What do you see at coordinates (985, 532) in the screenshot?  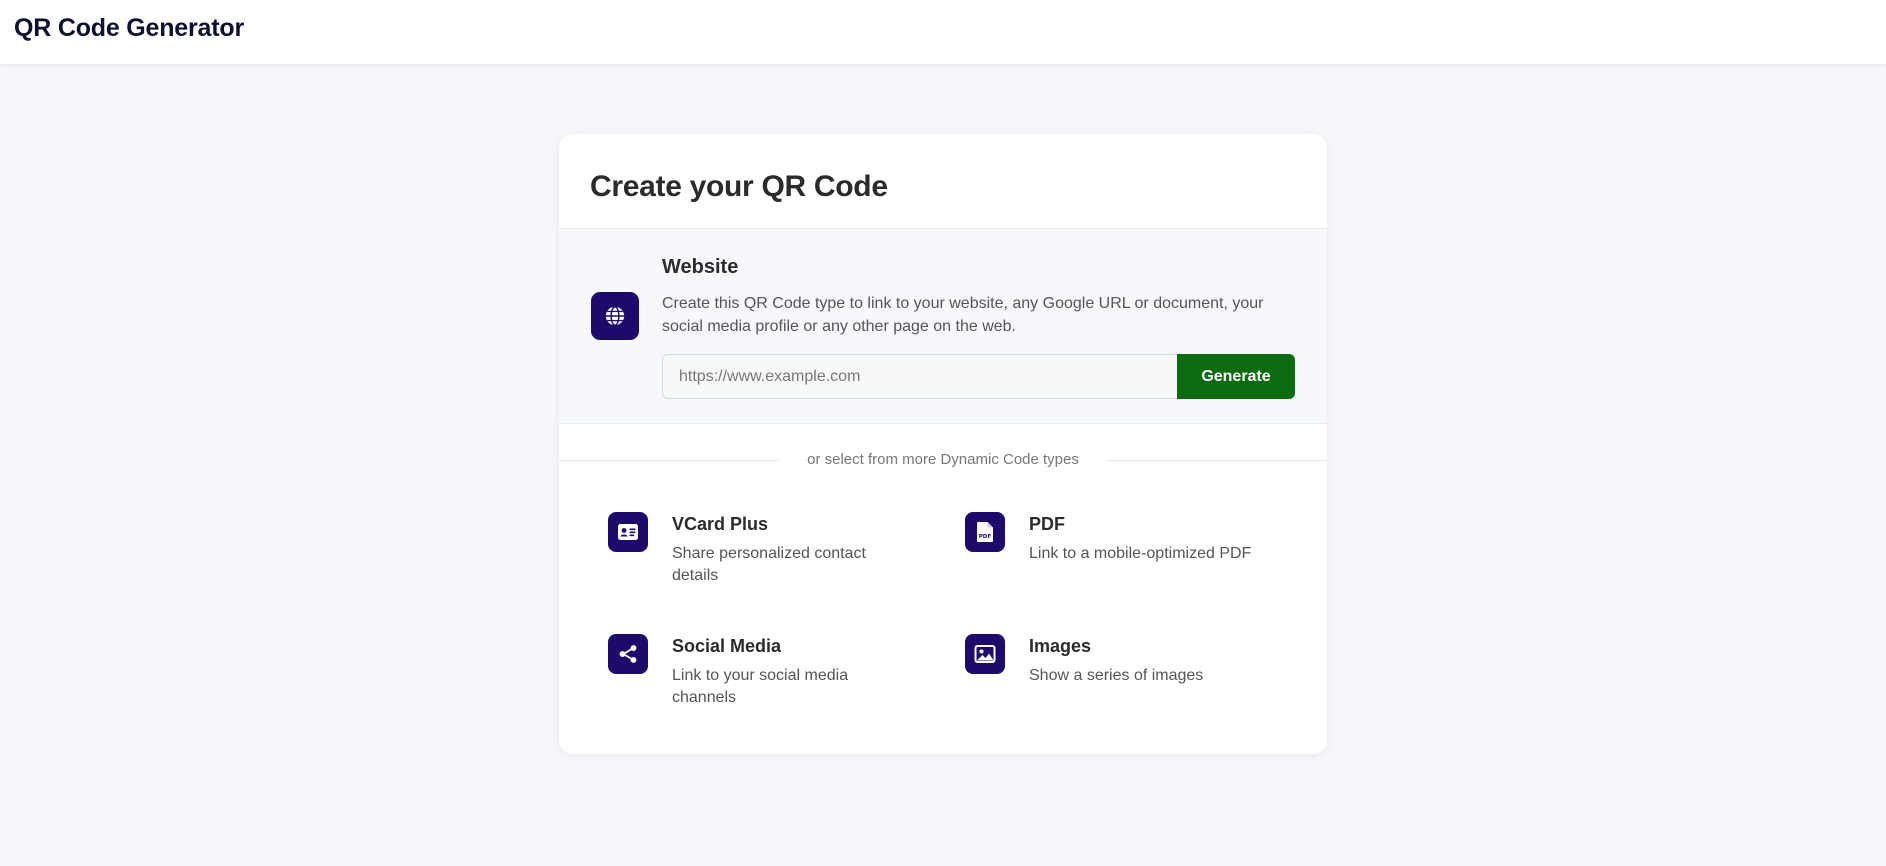 I see `pdf-icon: PDF` at bounding box center [985, 532].